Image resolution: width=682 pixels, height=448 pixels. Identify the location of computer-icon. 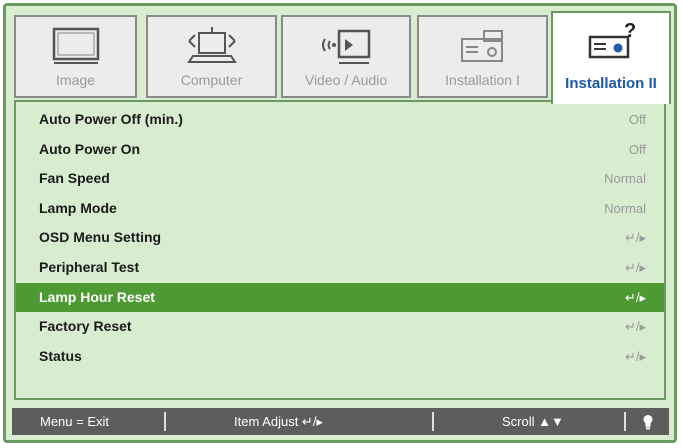
(211, 45).